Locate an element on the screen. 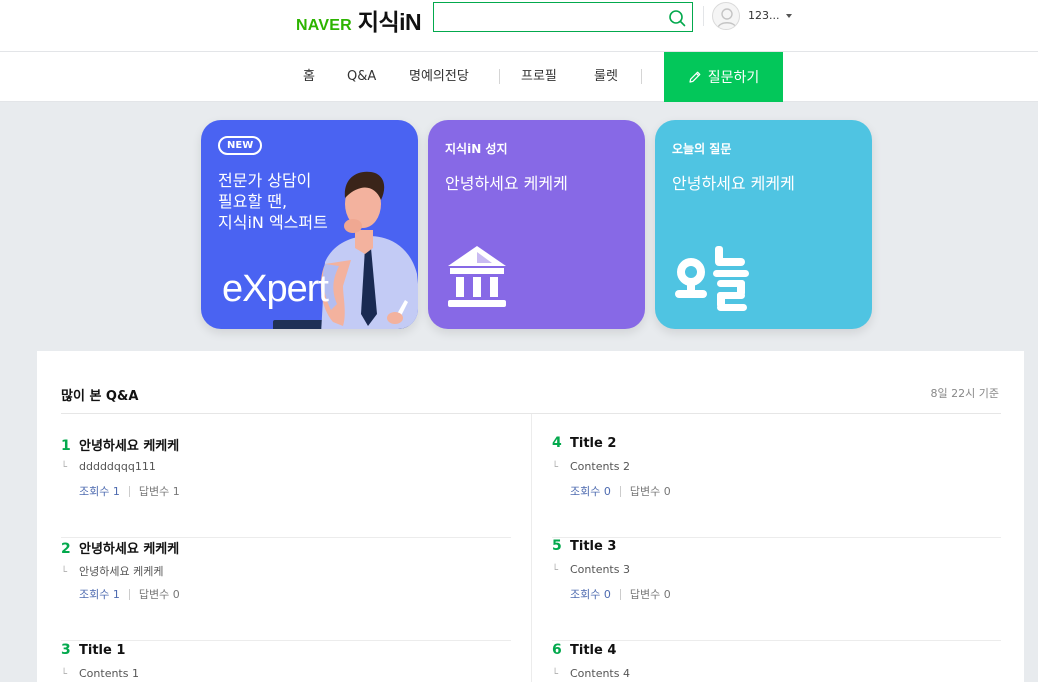  qa-meta: 조회수 1 답변수 1 is located at coordinates (129, 491).